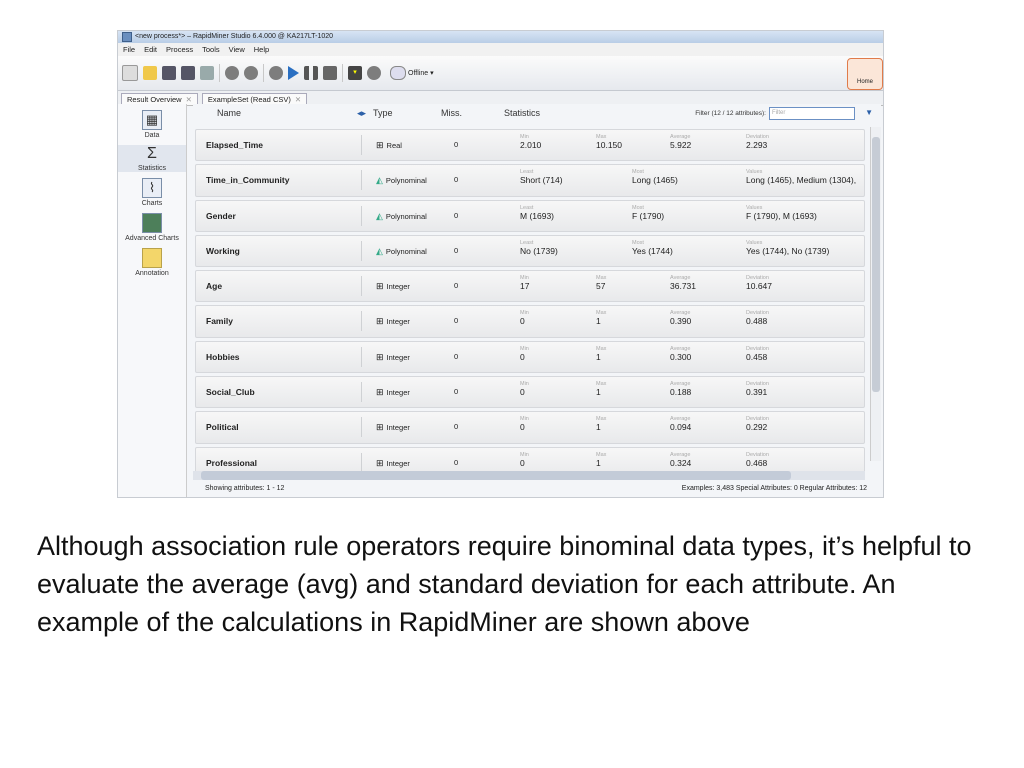  I want to click on step-back-icon, so click(276, 73).